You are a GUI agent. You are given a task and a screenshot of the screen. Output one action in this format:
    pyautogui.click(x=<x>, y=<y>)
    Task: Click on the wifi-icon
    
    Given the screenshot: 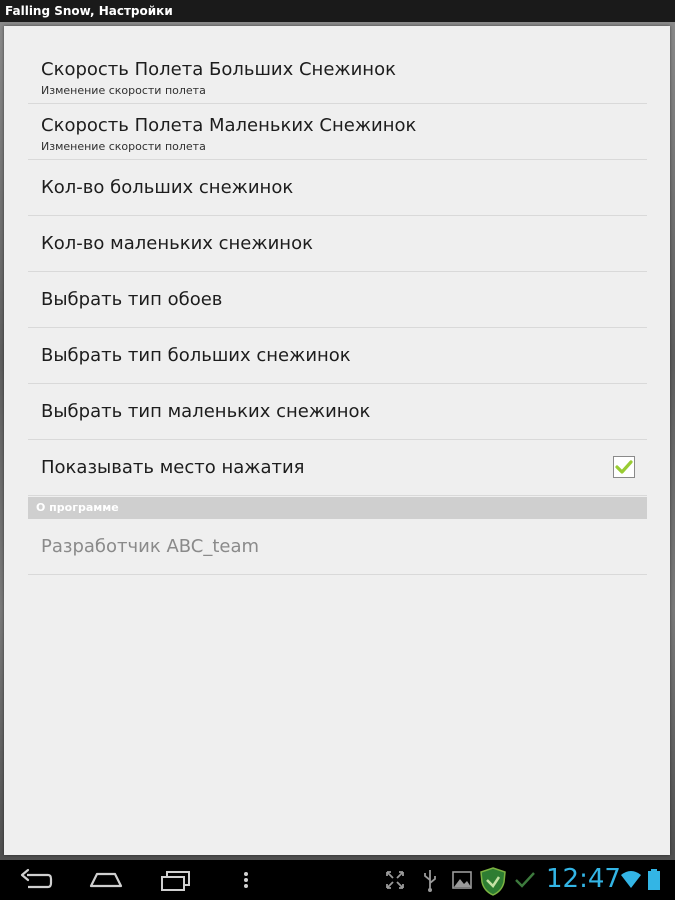 What is the action you would take?
    pyautogui.click(x=631, y=879)
    